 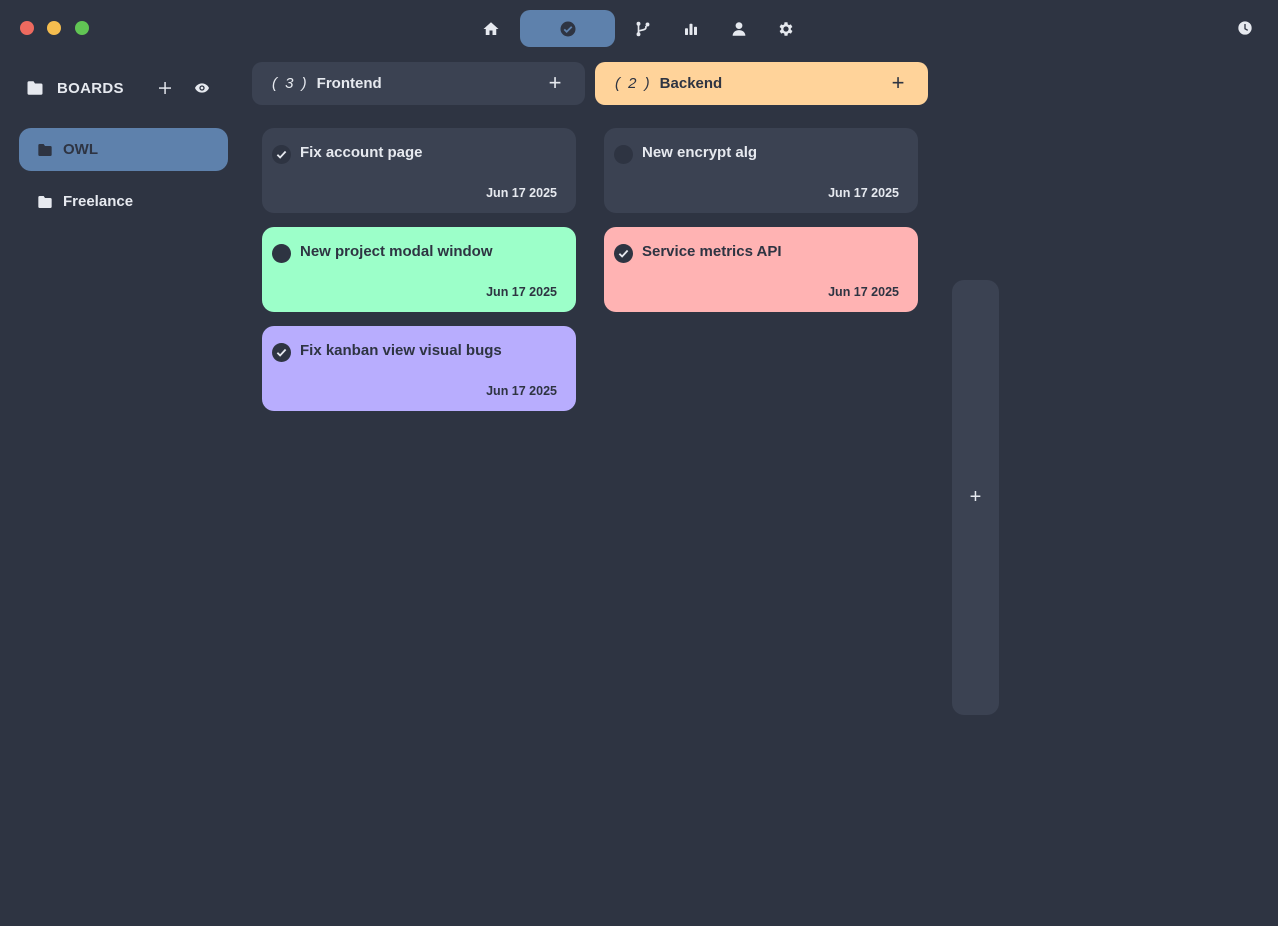 I want to click on nav-tasks-button, so click(x=567, y=28).